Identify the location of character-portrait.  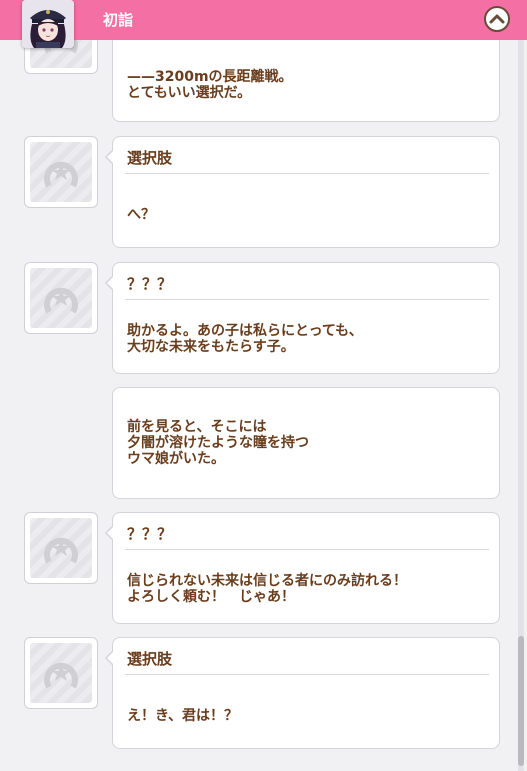
(48, 24).